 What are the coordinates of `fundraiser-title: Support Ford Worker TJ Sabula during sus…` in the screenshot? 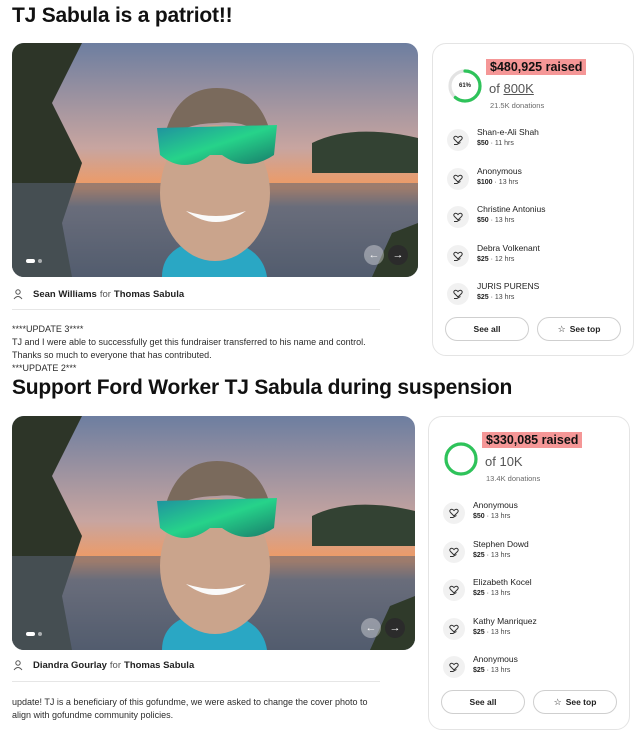 It's located at (262, 387).